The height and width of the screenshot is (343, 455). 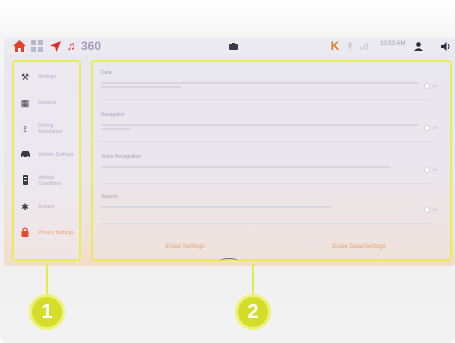 I want to click on callout-badge-2: 2, so click(x=253, y=312).